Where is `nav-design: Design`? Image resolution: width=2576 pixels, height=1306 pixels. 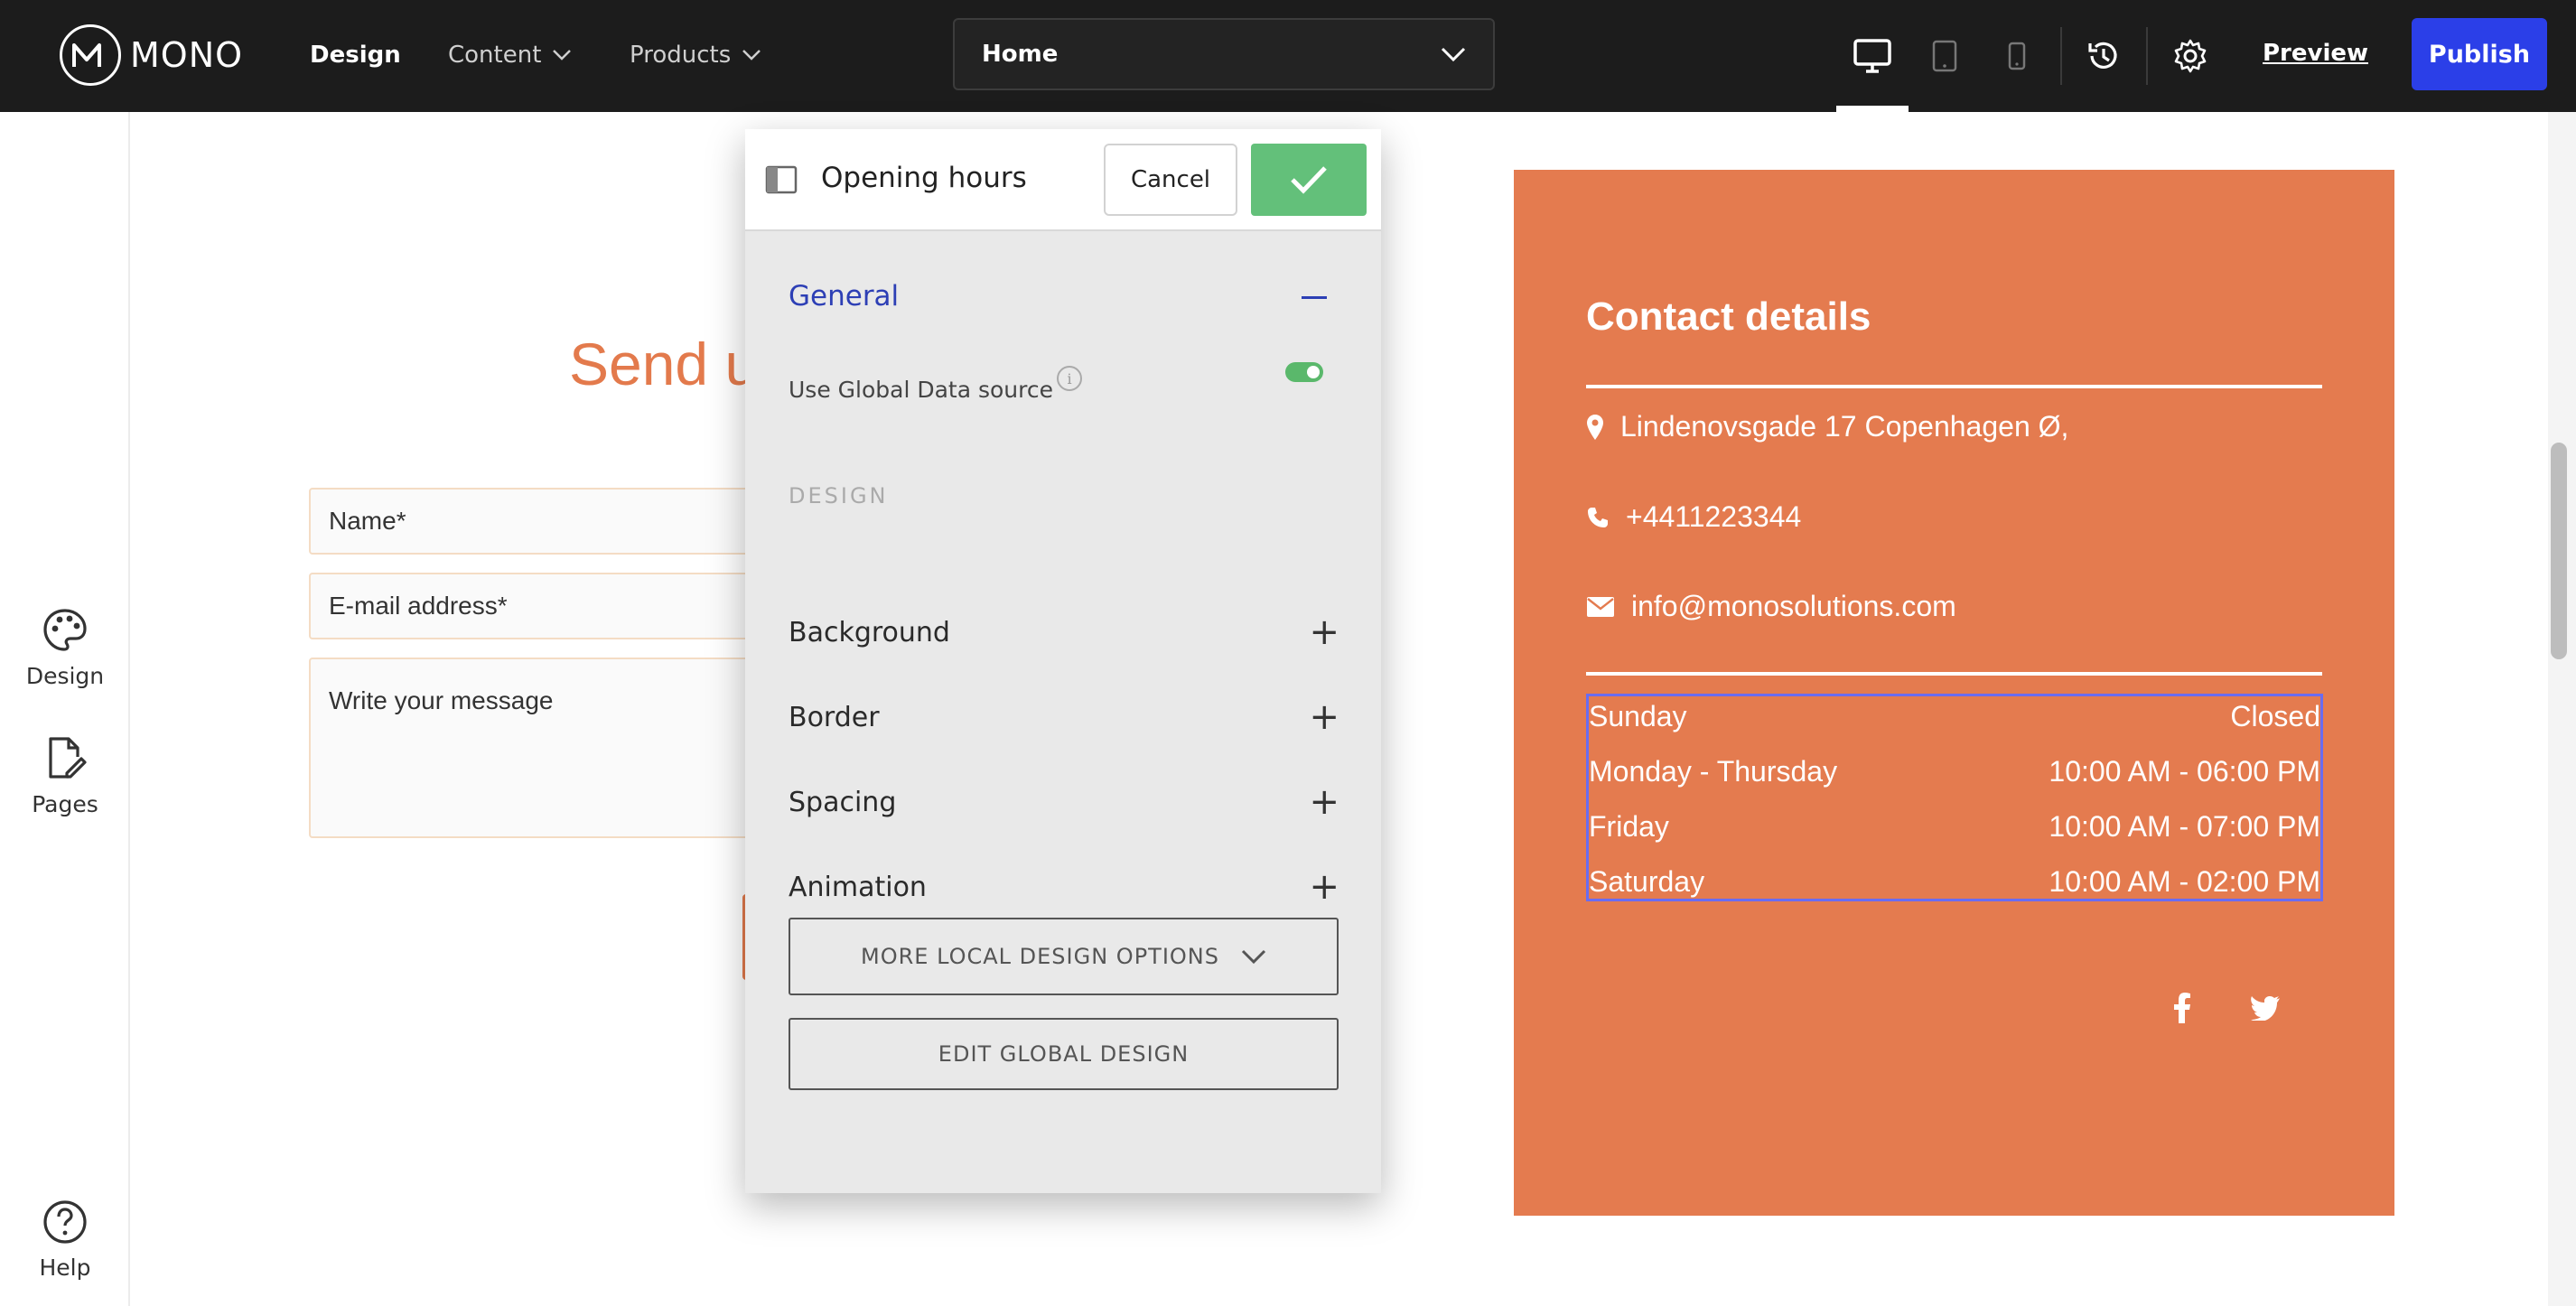 nav-design: Design is located at coordinates (355, 55).